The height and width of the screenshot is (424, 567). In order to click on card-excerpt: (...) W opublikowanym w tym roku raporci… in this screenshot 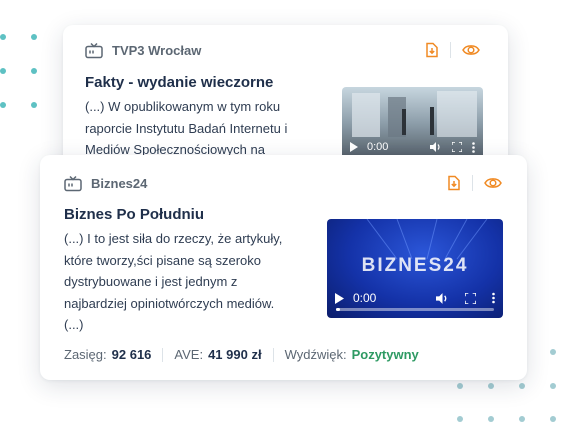, I will do `click(186, 128)`.